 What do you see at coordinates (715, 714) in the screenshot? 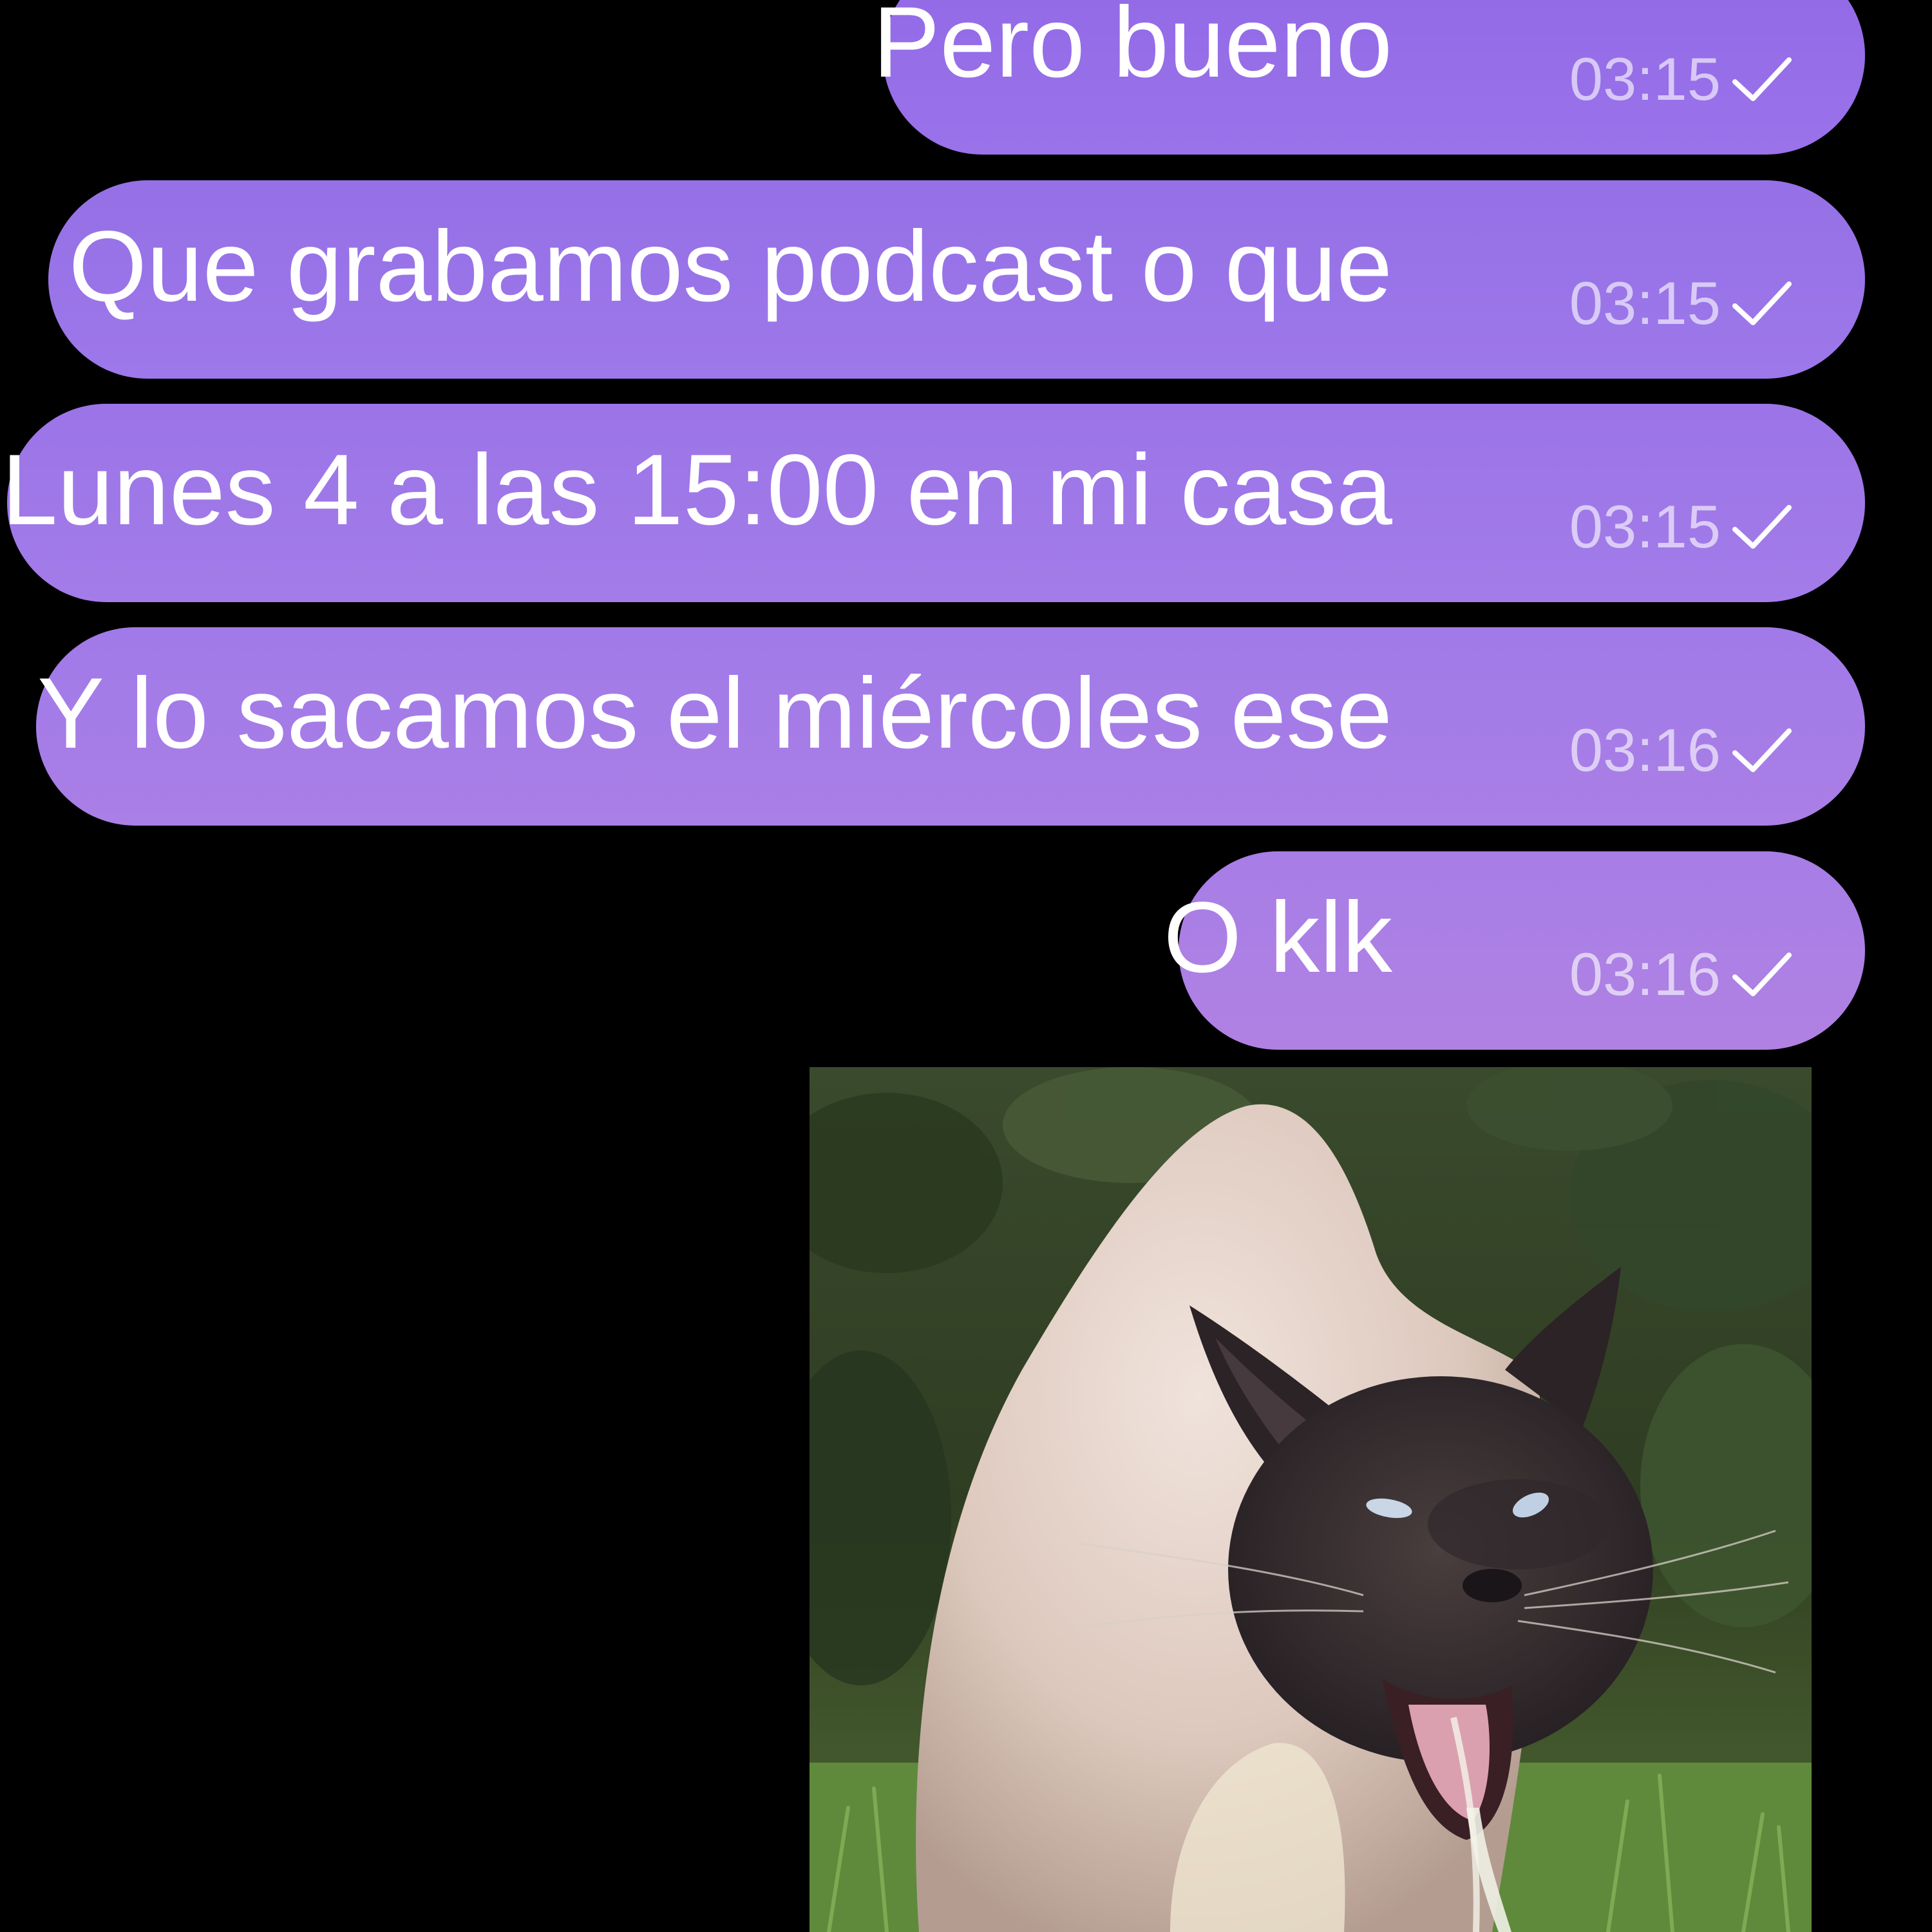
I see `message-text: Y lo sacamos el miércoles ese` at bounding box center [715, 714].